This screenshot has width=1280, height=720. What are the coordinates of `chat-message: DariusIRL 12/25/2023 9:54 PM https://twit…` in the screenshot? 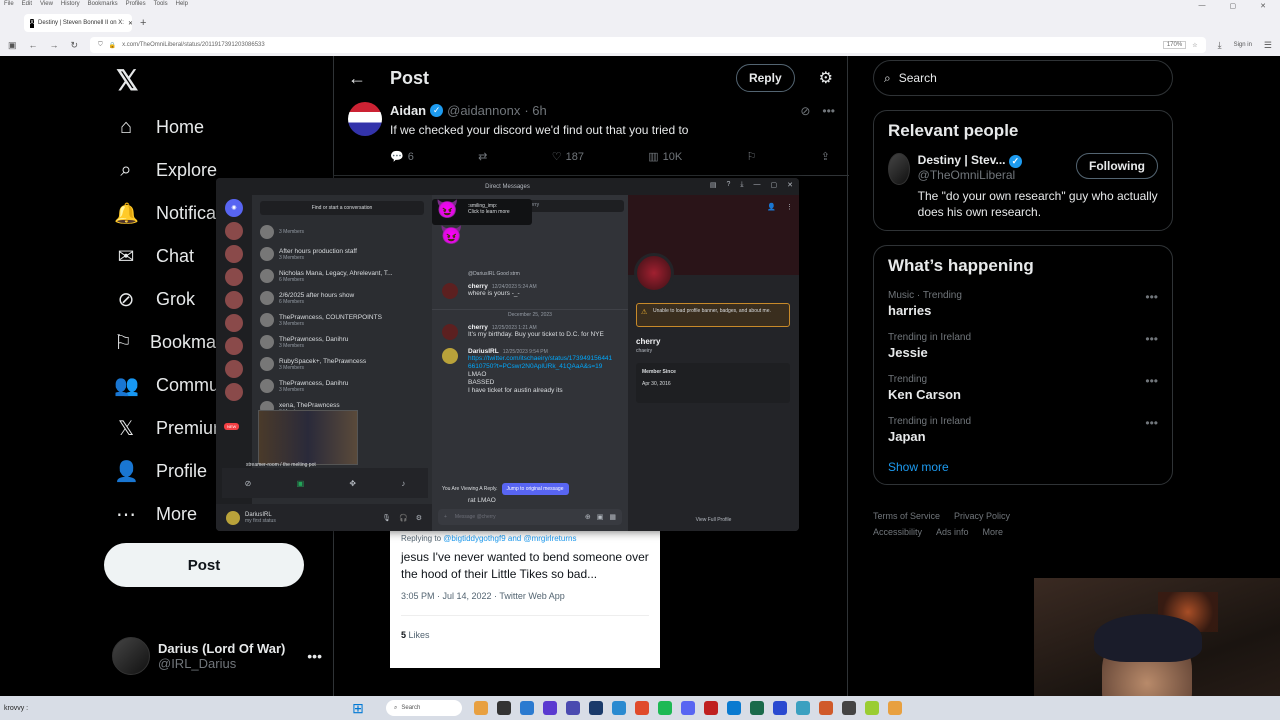 It's located at (530, 371).